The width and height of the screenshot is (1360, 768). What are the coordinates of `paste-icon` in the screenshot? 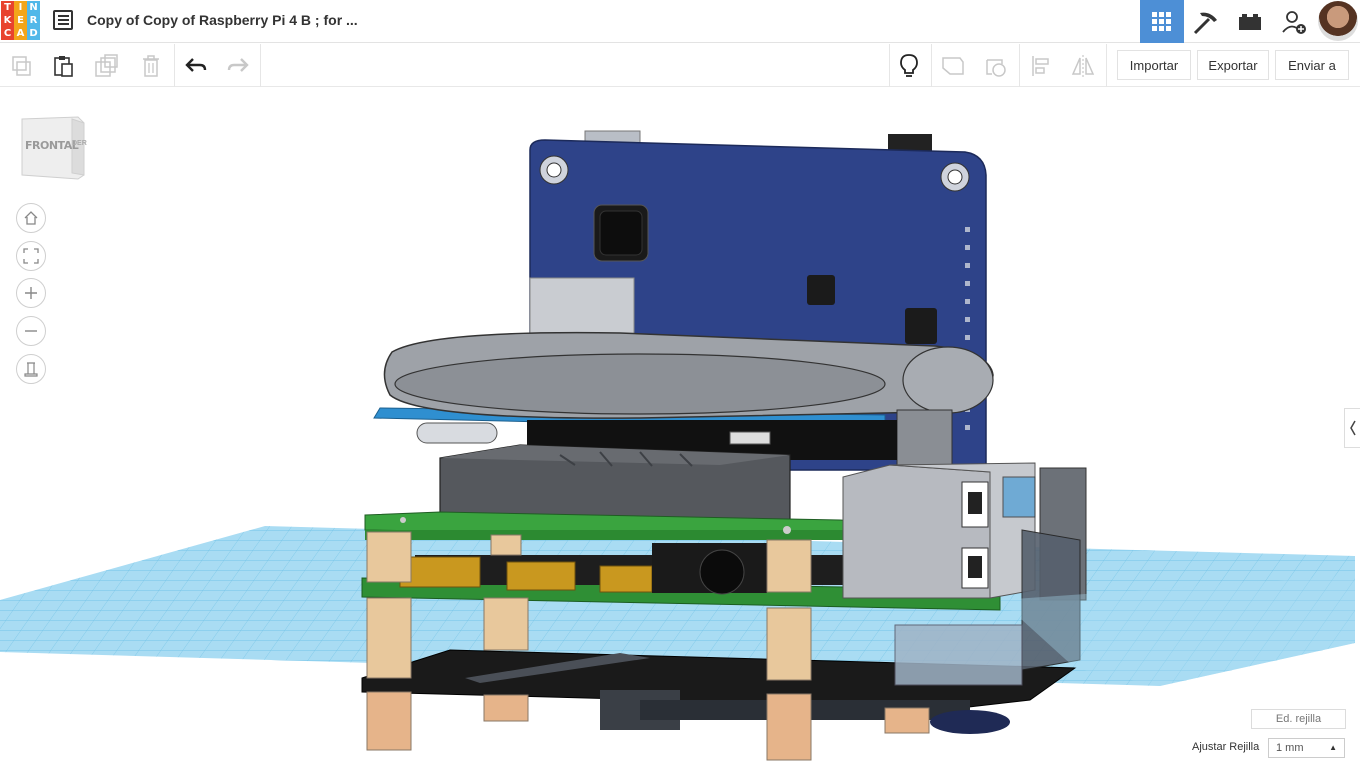 It's located at (63, 66).